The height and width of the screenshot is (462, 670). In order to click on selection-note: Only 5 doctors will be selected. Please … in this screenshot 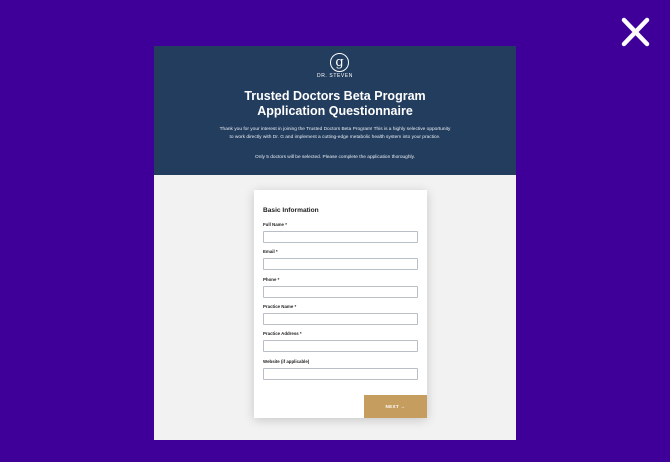, I will do `click(335, 157)`.